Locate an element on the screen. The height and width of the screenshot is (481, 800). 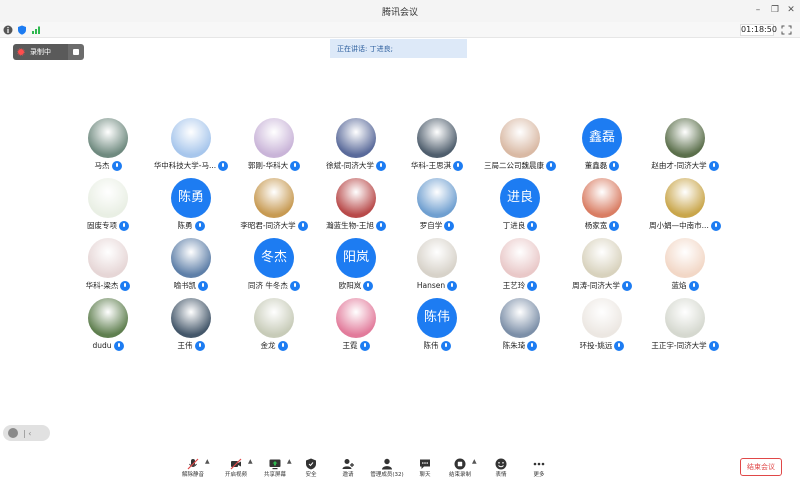
participant-tile: 冬杰 同济 牛冬杰 is located at coordinates (274, 269).